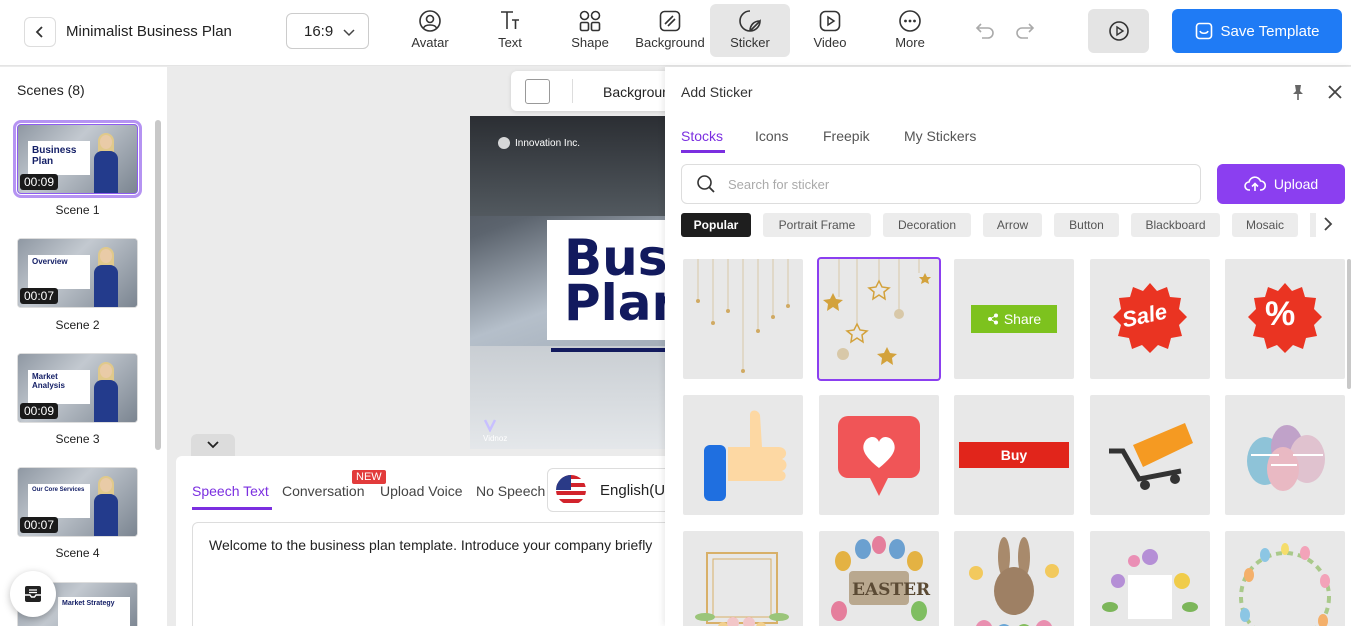 This screenshot has height=626, width=1351. Describe the element at coordinates (59, 387) in the screenshot. I see `scene-card: Market Analysis` at that location.